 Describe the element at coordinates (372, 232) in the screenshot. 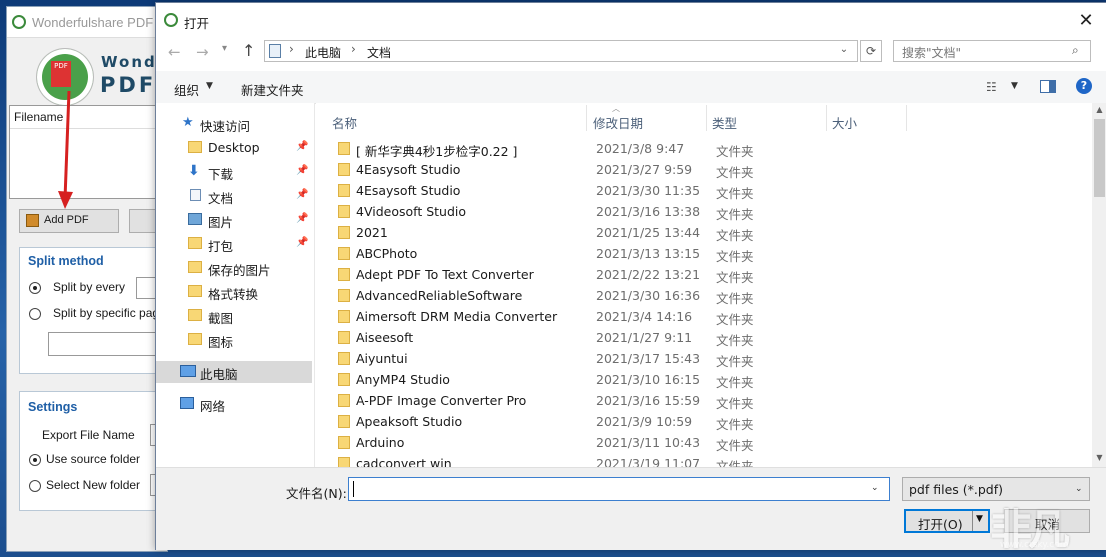

I see `file-name: 2021` at that location.